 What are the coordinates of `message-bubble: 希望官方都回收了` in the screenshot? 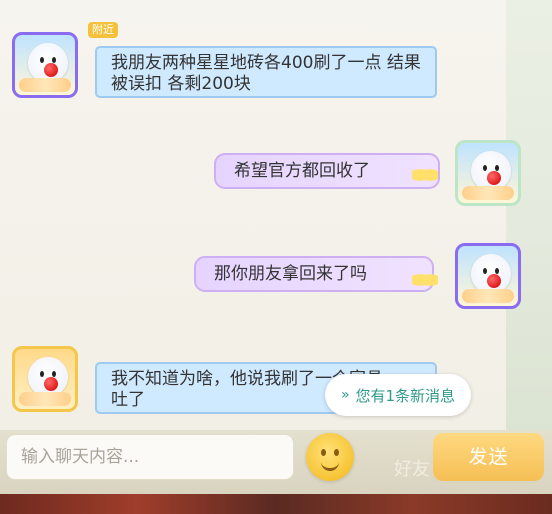 It's located at (327, 171).